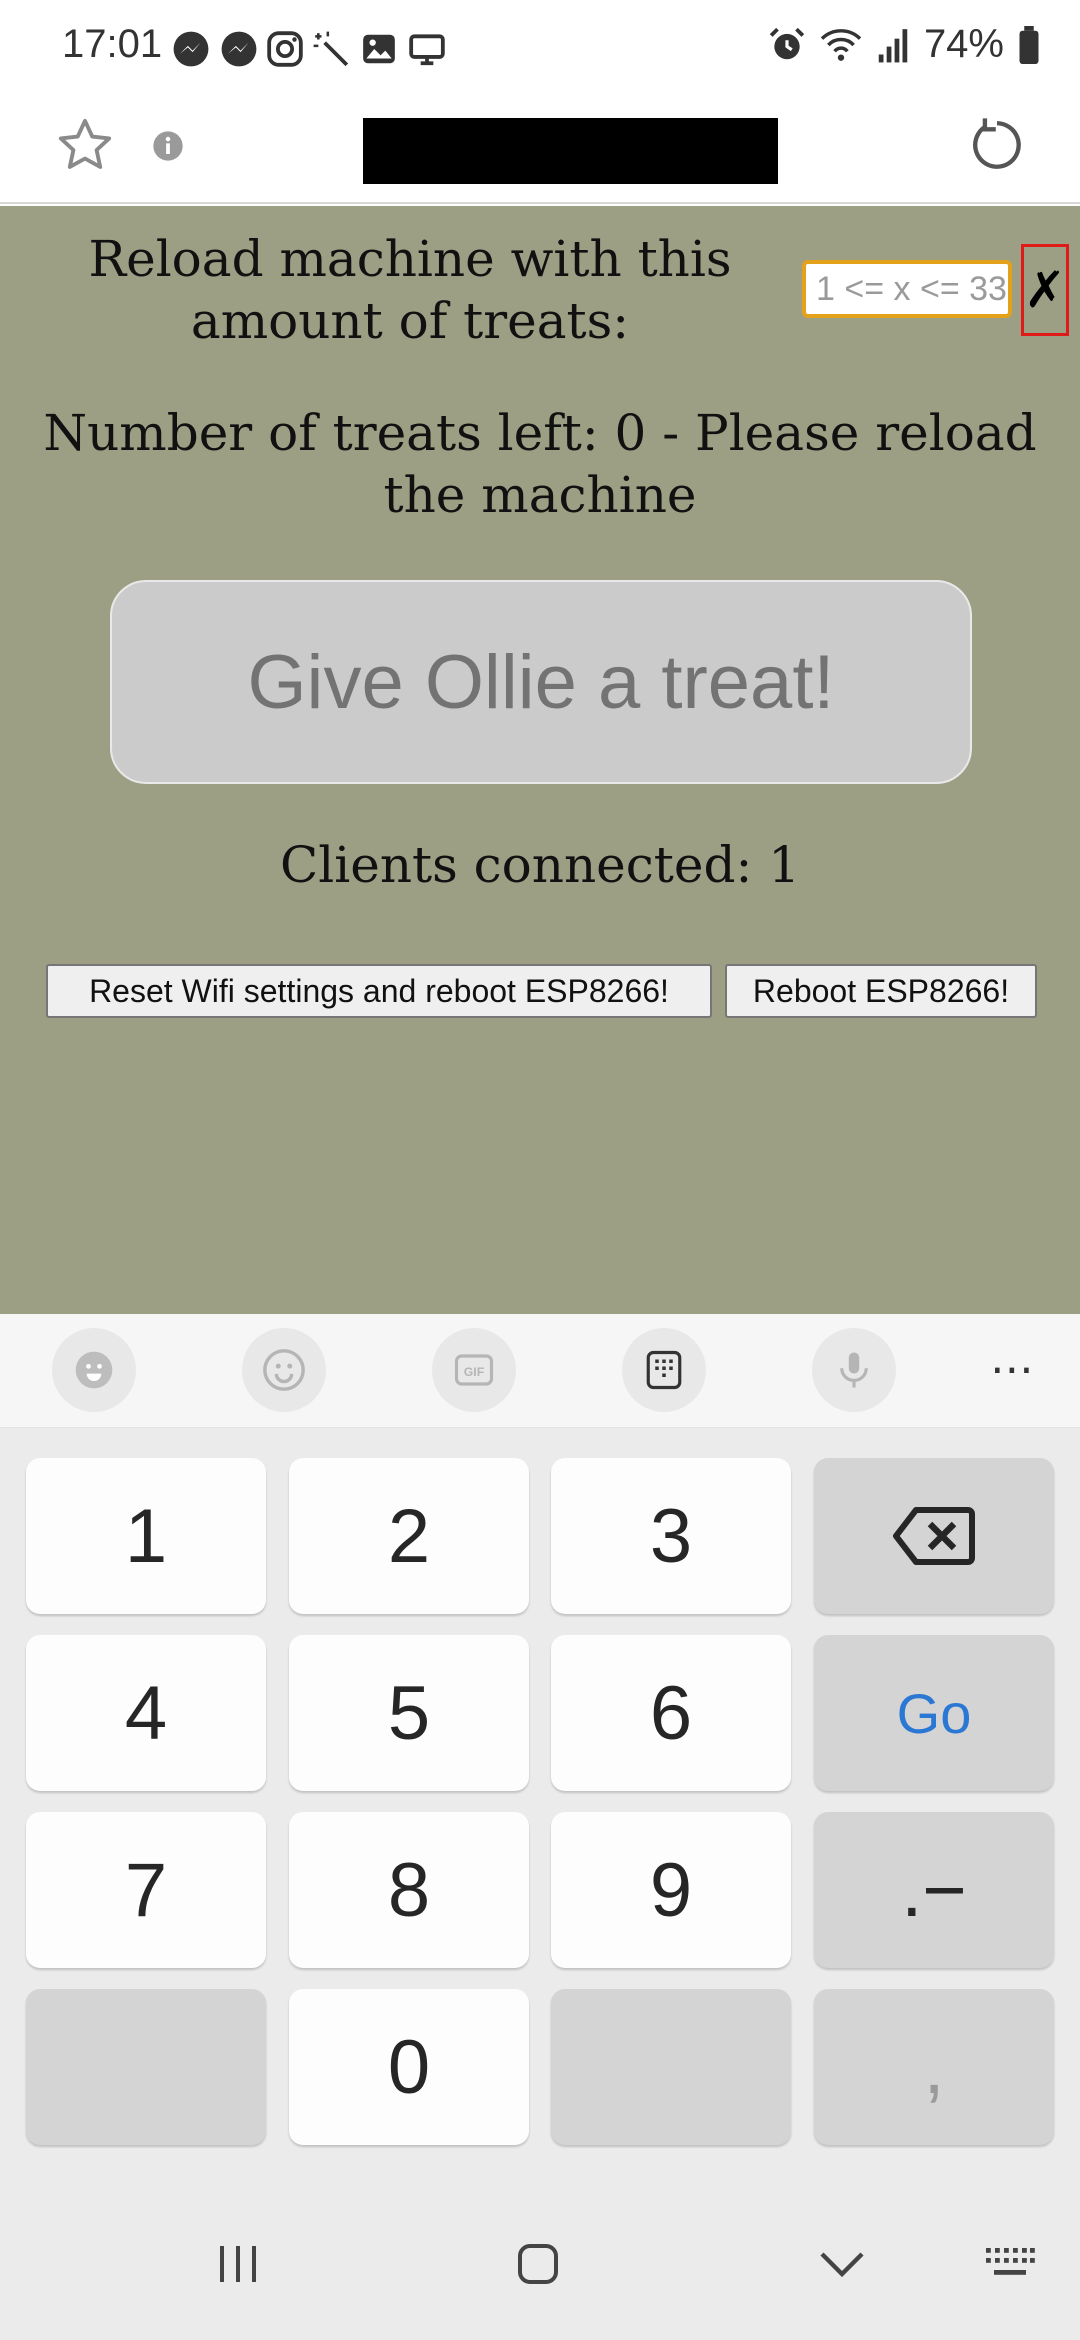 This screenshot has width=1080, height=2340. Describe the element at coordinates (146, 1713) in the screenshot. I see `key-4: 4` at that location.